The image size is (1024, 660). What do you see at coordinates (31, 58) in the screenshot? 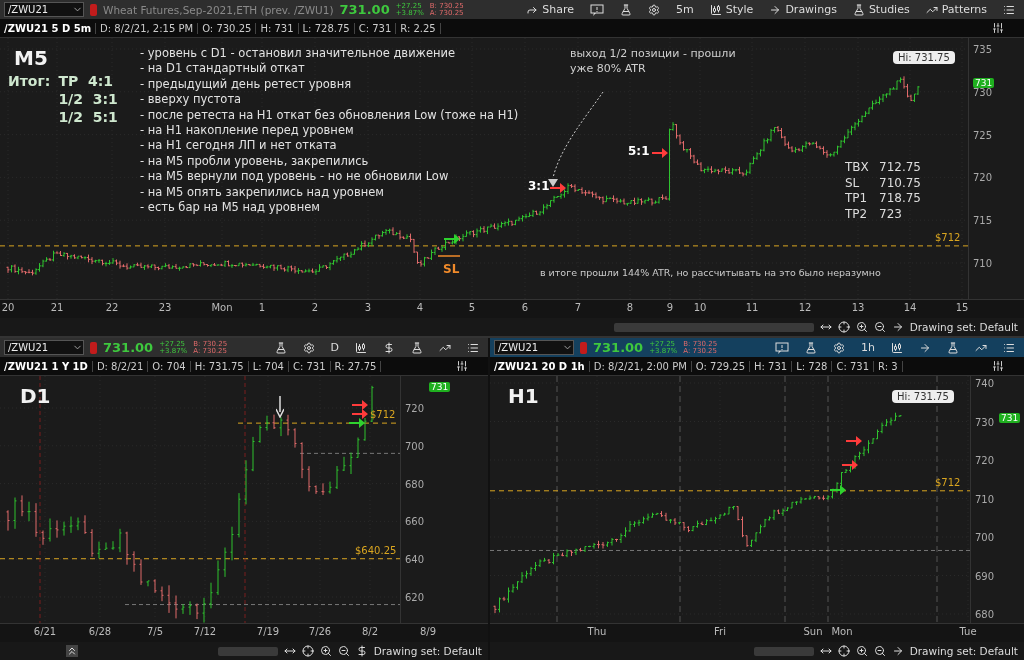
I see `chart-title: M5` at bounding box center [31, 58].